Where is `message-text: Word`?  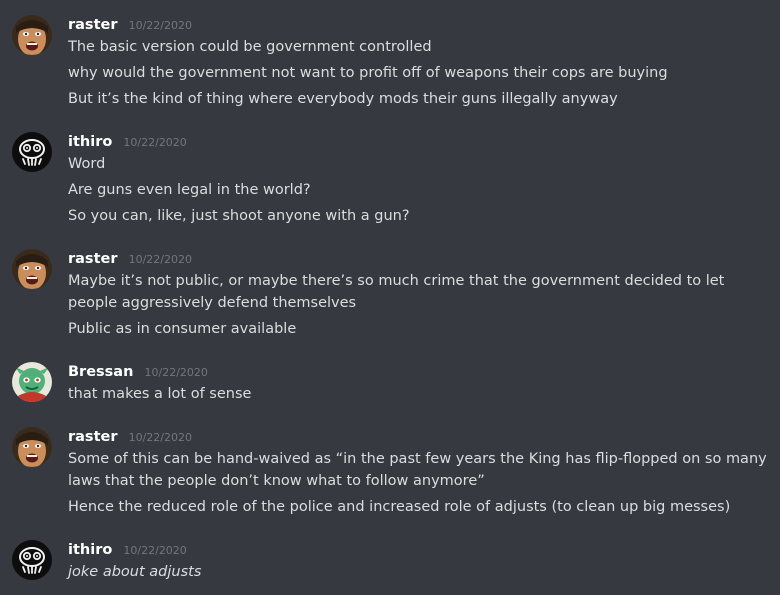
message-text: Word is located at coordinates (87, 164).